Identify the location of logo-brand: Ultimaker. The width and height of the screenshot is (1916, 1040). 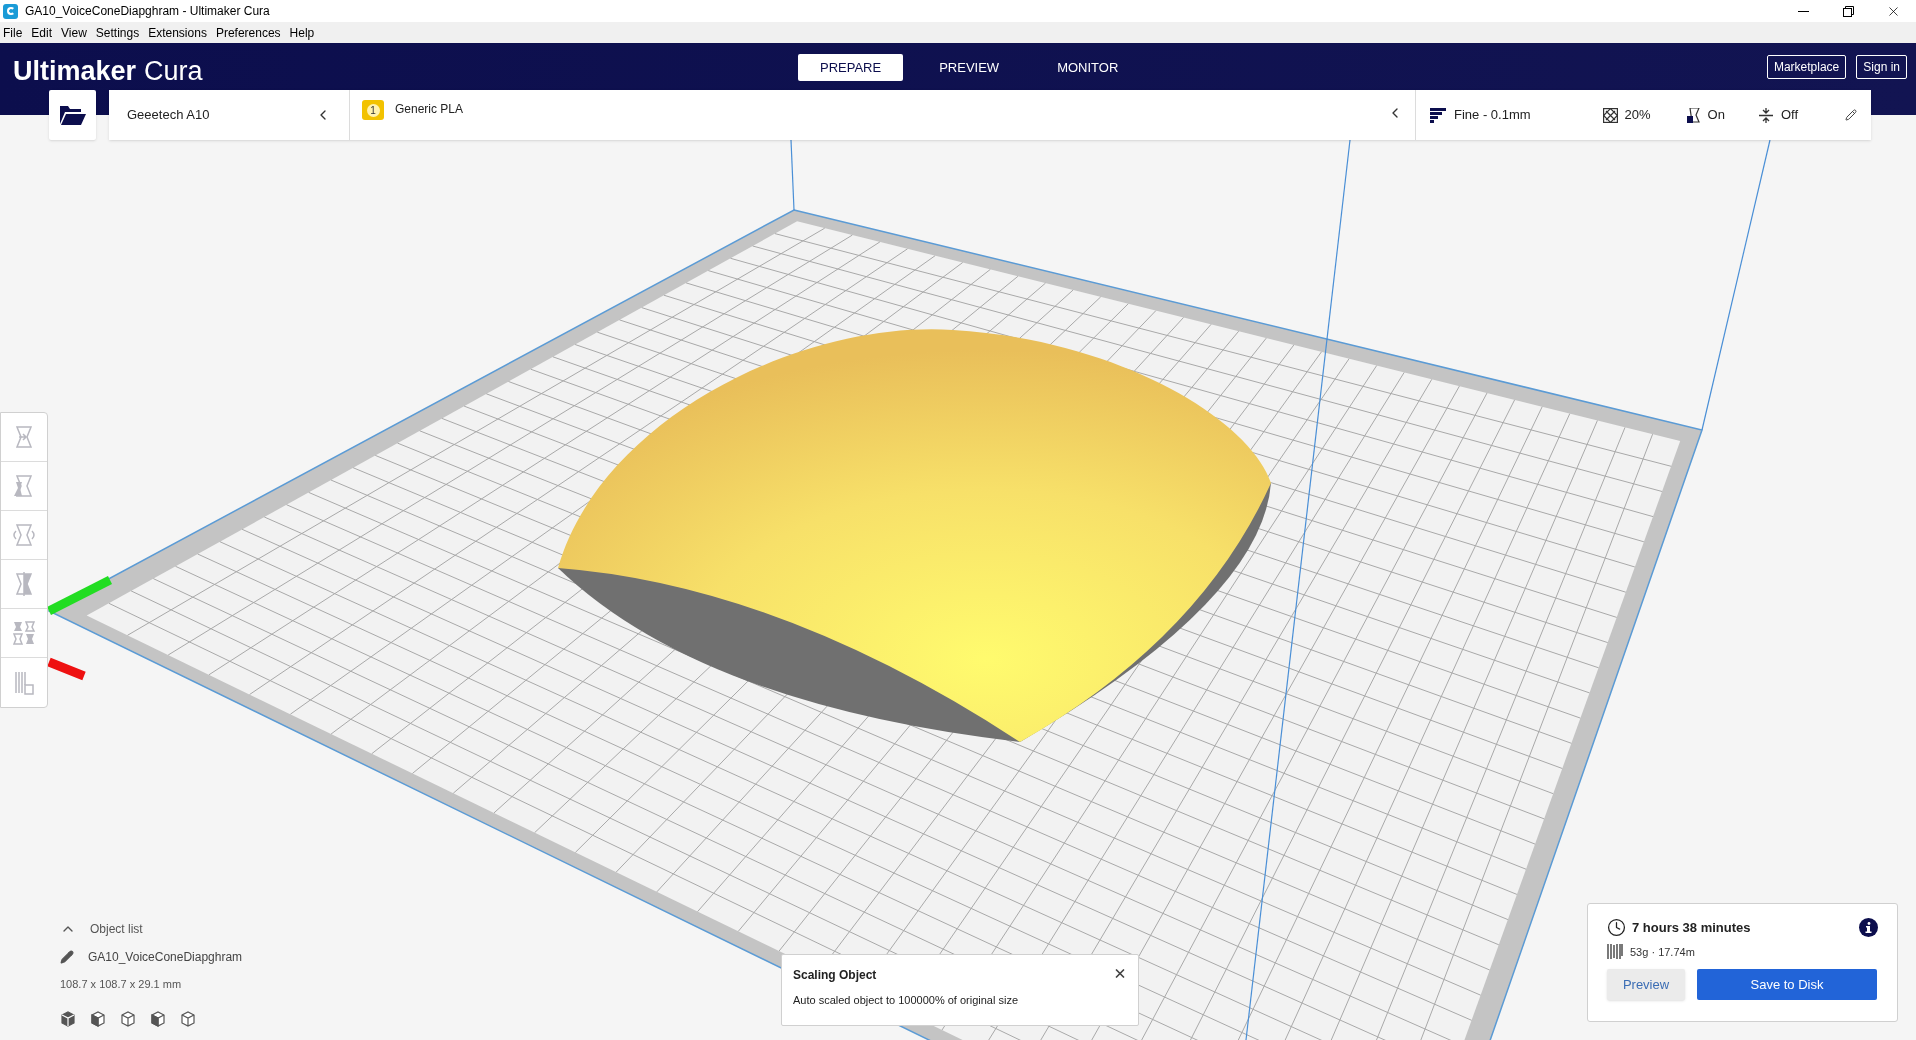
(75, 71).